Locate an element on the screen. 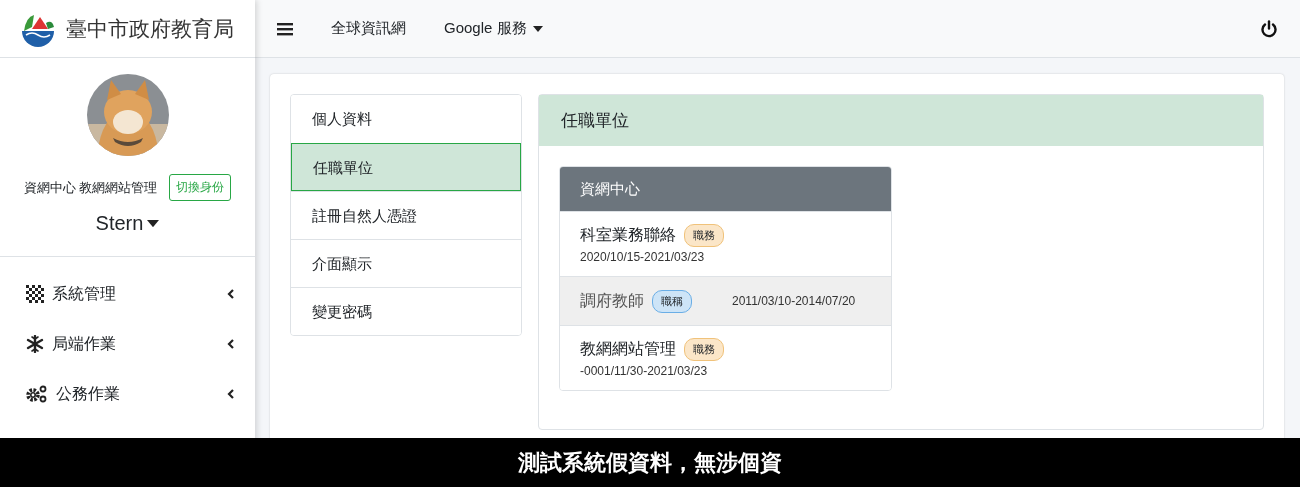 The height and width of the screenshot is (487, 1300). nav-link: 全球資訊網 is located at coordinates (368, 28).